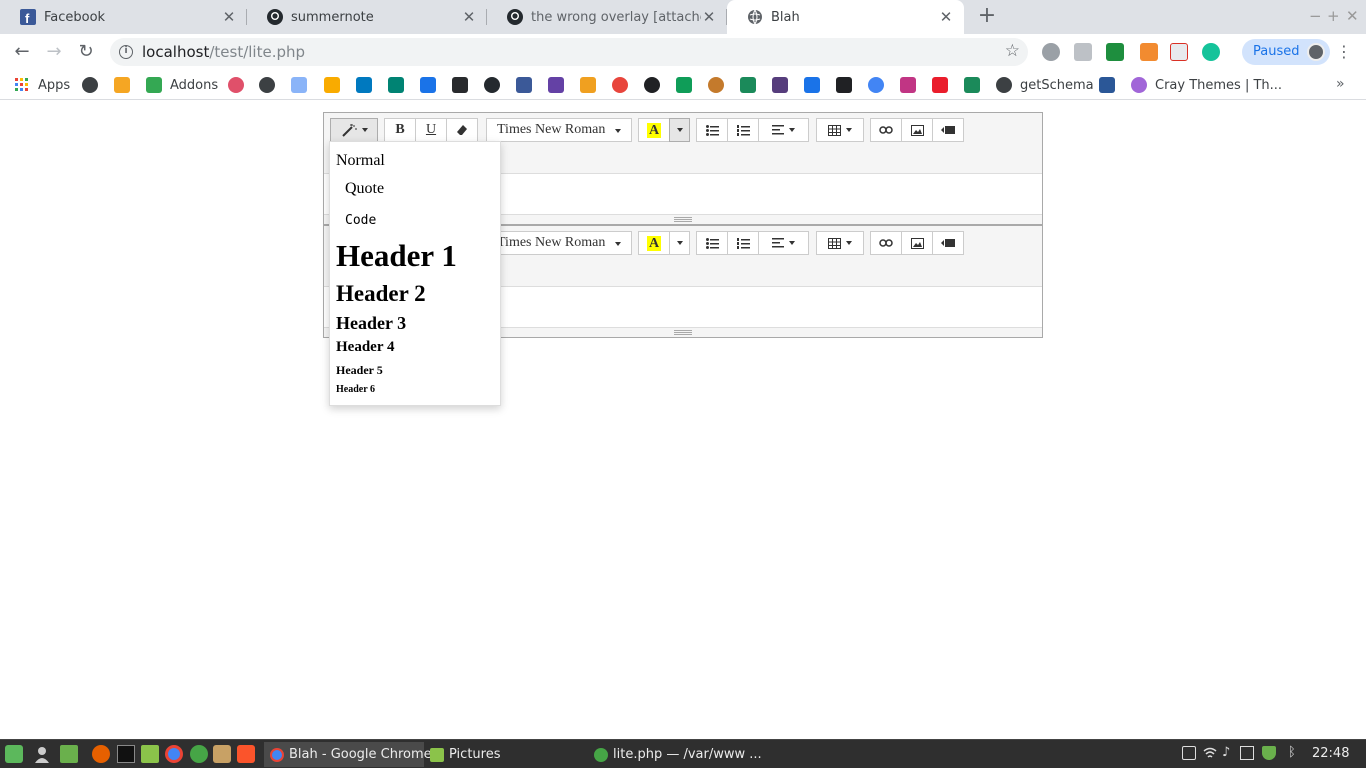 This screenshot has width=1366, height=768. What do you see at coordinates (400, 130) in the screenshot?
I see `bold-button: B` at bounding box center [400, 130].